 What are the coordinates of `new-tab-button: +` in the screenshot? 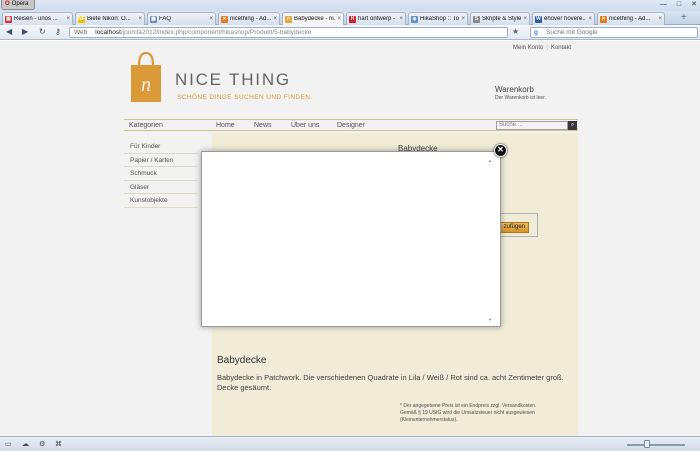 It's located at (684, 18).